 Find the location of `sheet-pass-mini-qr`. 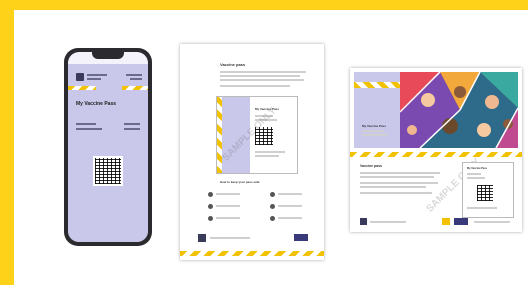

sheet-pass-mini-qr is located at coordinates (485, 193).